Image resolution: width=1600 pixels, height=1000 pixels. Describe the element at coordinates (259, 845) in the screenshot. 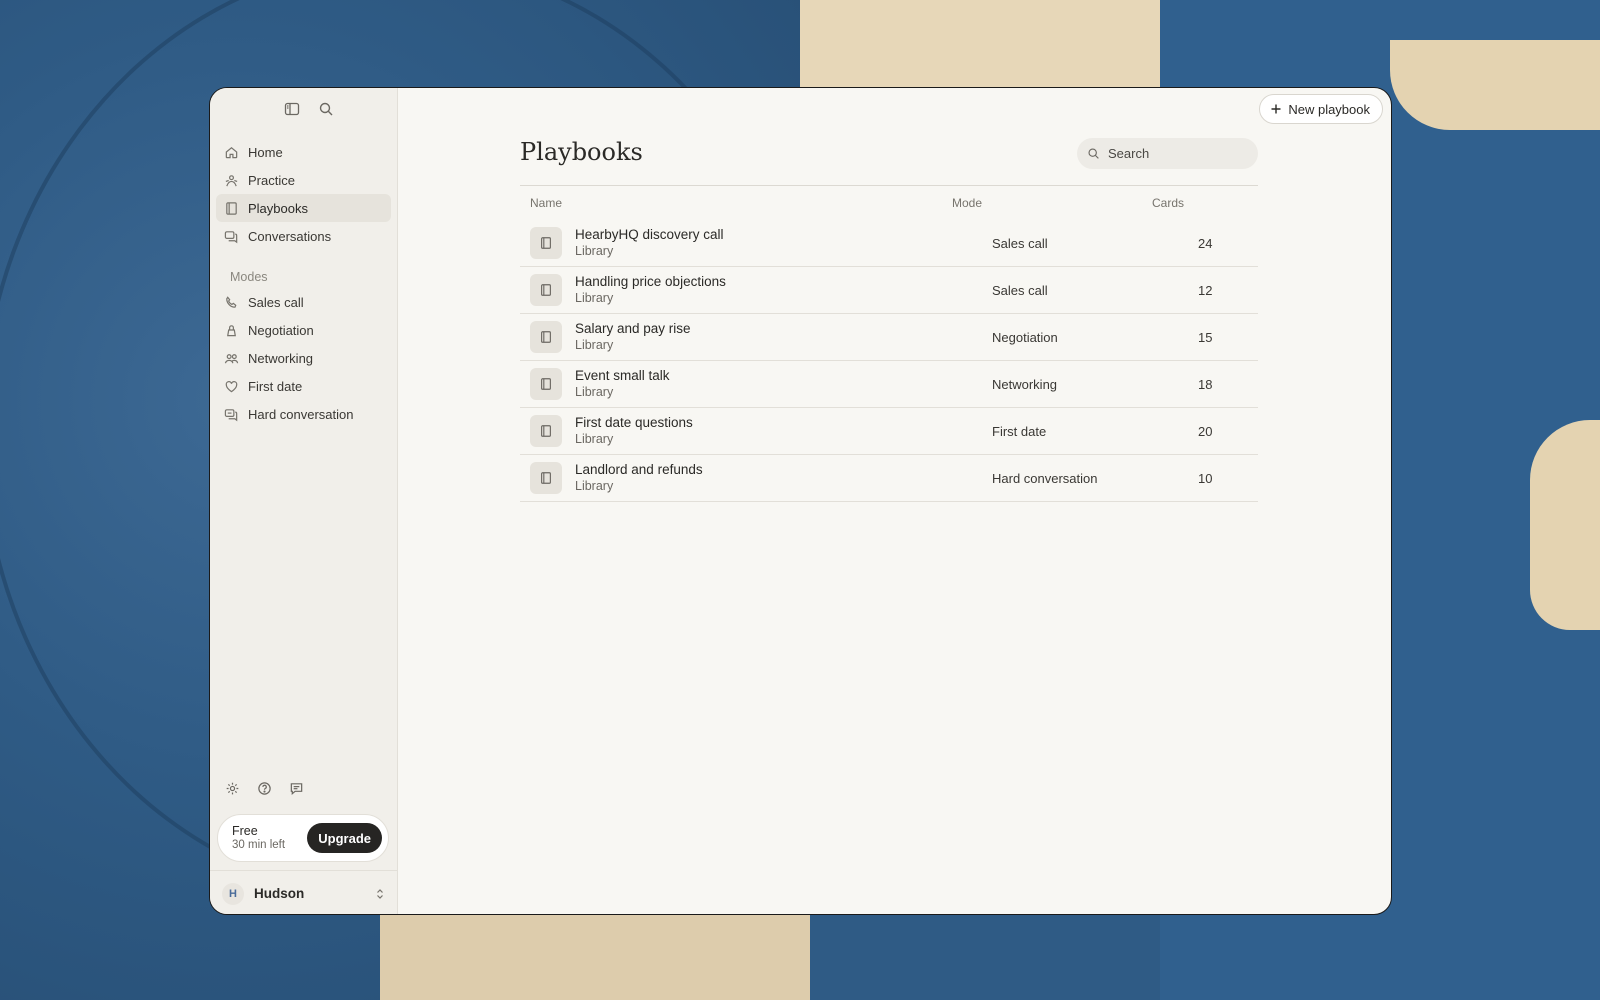

I see `plan-remaining: 30 min left` at that location.